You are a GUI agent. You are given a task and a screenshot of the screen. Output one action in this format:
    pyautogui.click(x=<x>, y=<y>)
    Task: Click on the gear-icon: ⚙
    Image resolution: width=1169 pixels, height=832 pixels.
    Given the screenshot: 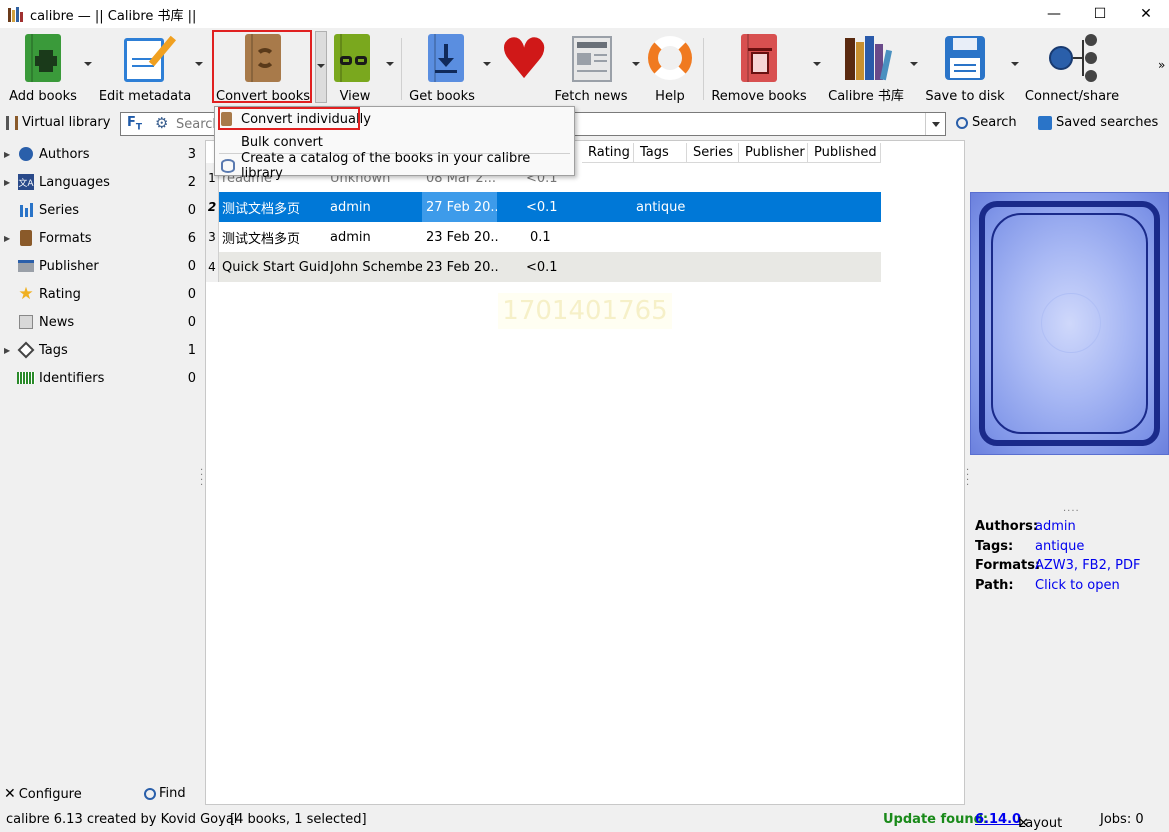 What is the action you would take?
    pyautogui.click(x=161, y=123)
    